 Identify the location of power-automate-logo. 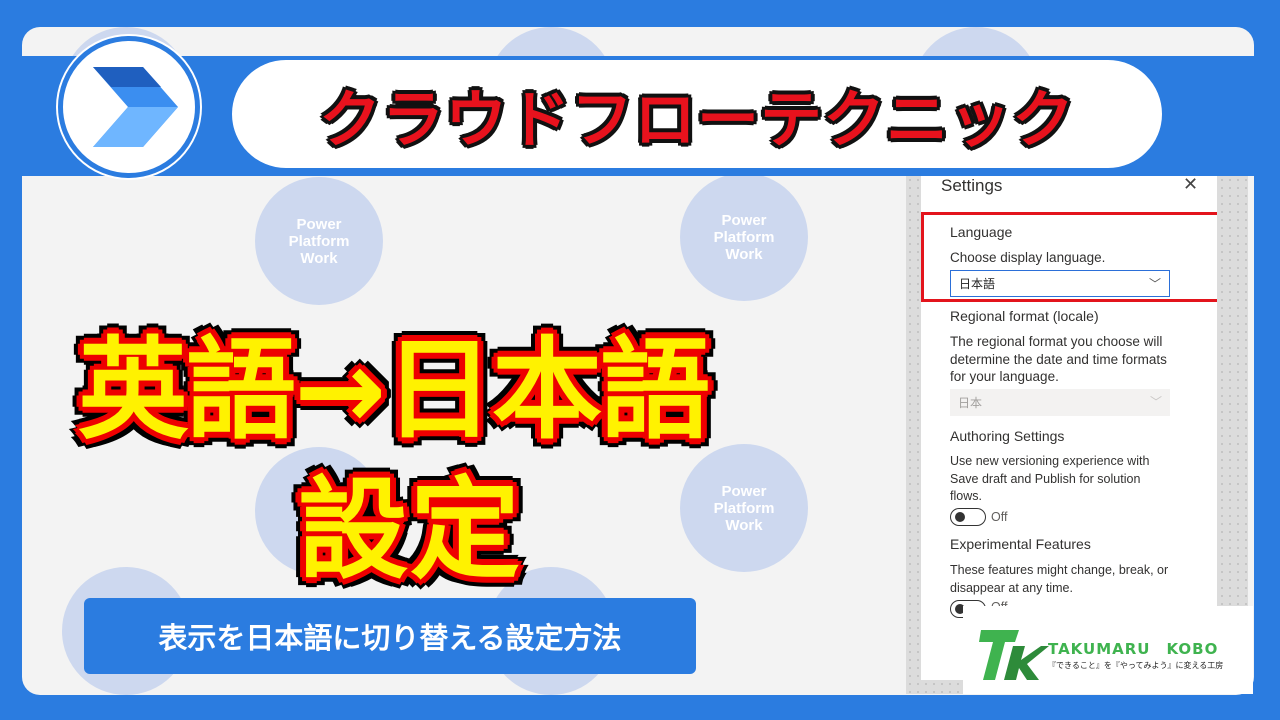
(129, 107).